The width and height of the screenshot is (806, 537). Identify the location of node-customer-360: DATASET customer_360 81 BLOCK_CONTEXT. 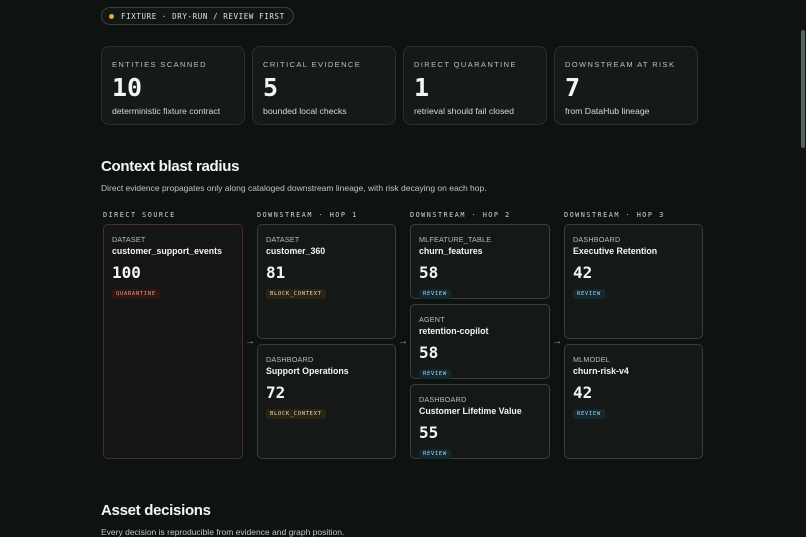
(326, 281).